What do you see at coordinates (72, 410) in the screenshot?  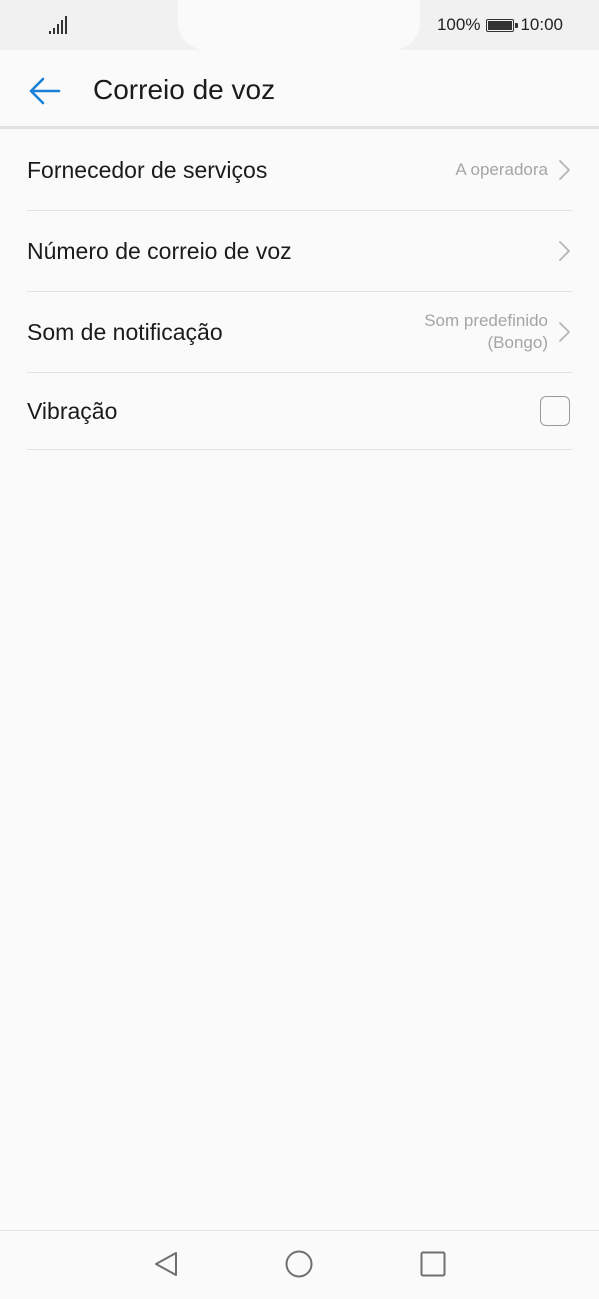 I see `setting-label: Vibração` at bounding box center [72, 410].